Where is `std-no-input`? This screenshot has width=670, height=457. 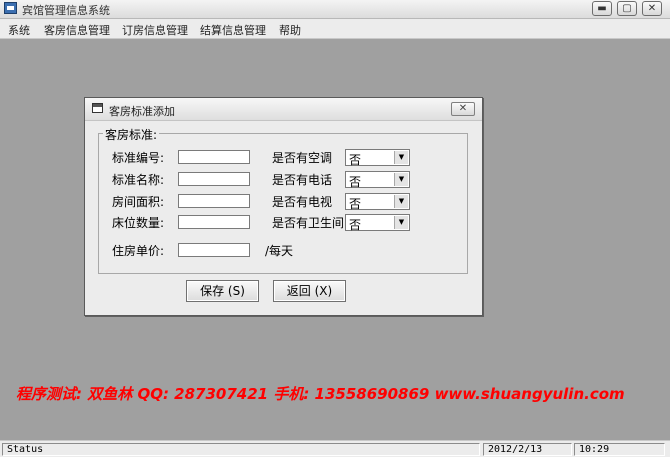 std-no-input is located at coordinates (214, 157).